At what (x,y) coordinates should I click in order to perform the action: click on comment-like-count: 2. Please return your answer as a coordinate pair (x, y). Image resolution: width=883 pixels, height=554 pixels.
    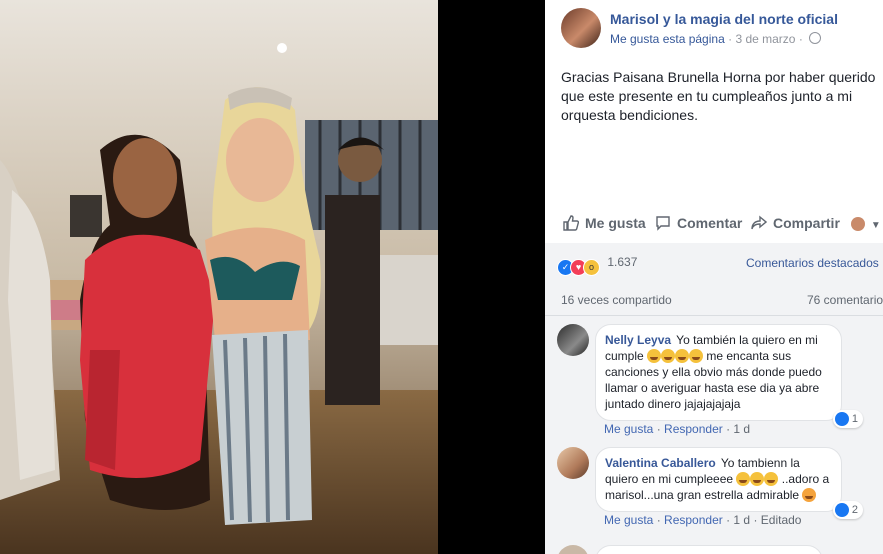
    Looking at the image, I should click on (848, 510).